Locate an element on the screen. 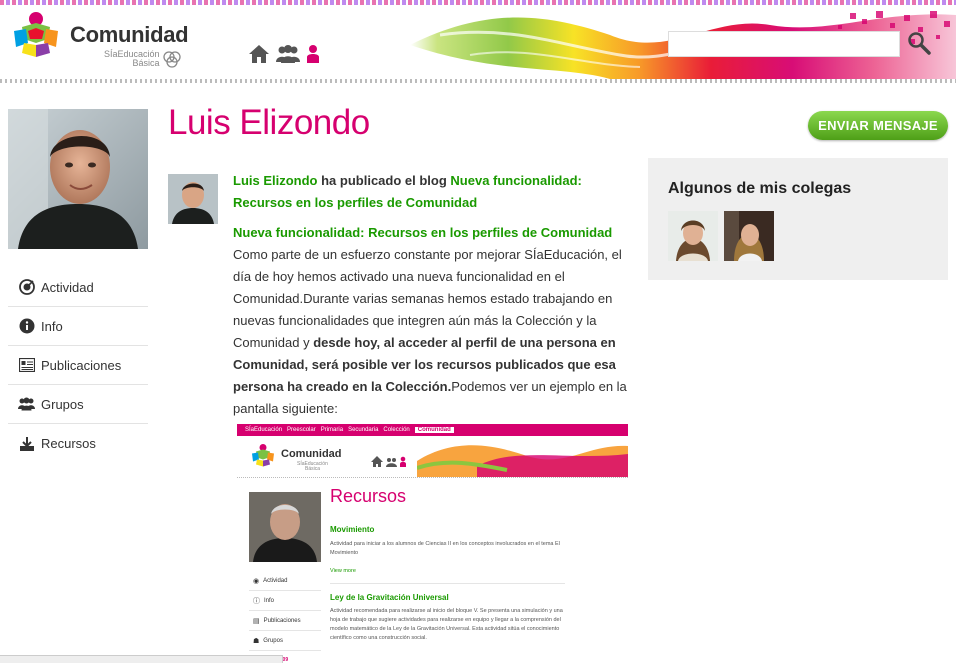 This screenshot has width=956, height=663. sidebar-item-actividad: Actividad is located at coordinates (78, 287).